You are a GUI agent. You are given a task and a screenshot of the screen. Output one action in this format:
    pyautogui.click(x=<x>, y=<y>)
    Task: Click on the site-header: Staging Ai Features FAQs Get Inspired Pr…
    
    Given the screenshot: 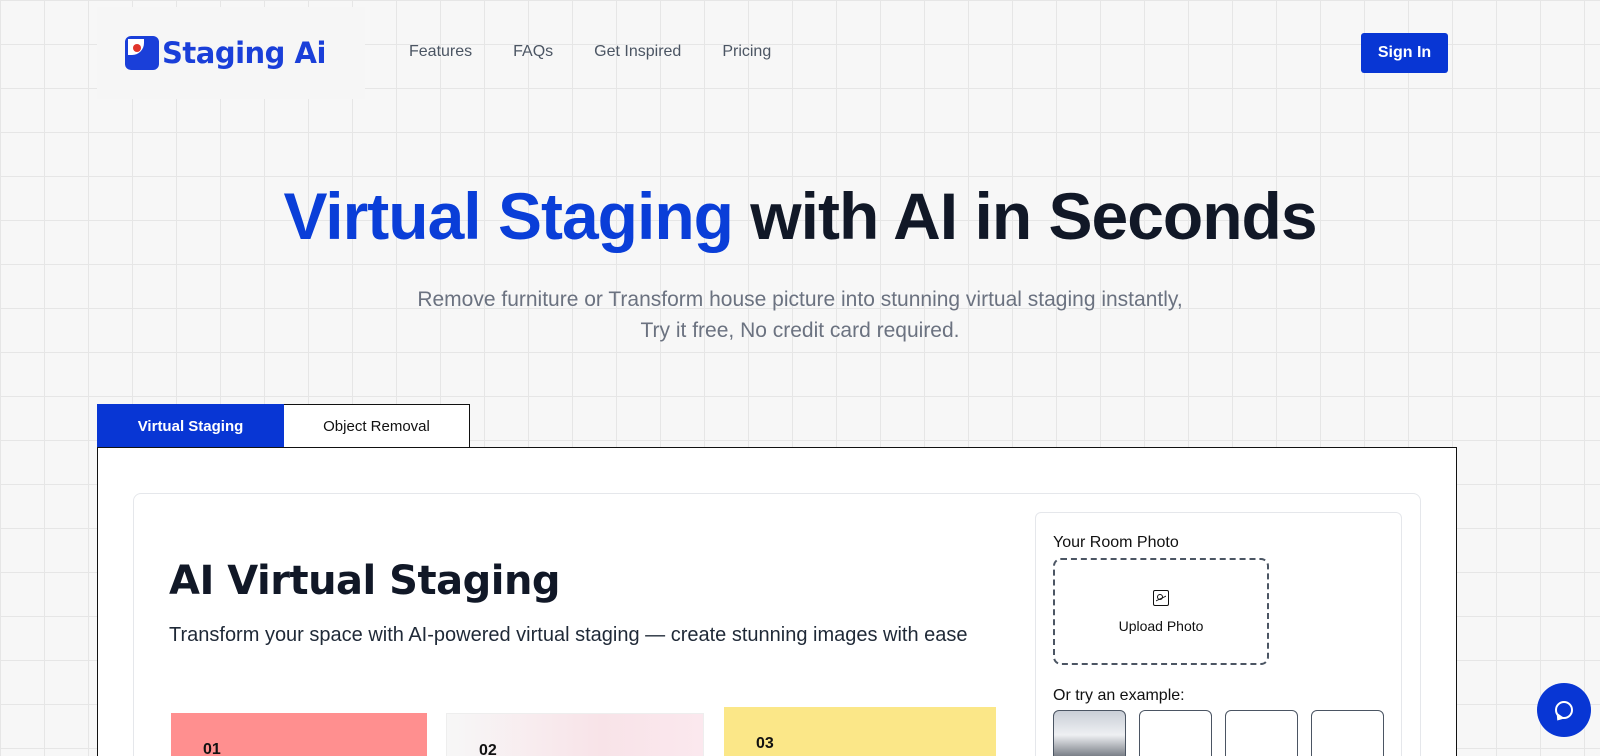 What is the action you would take?
    pyautogui.click(x=800, y=50)
    